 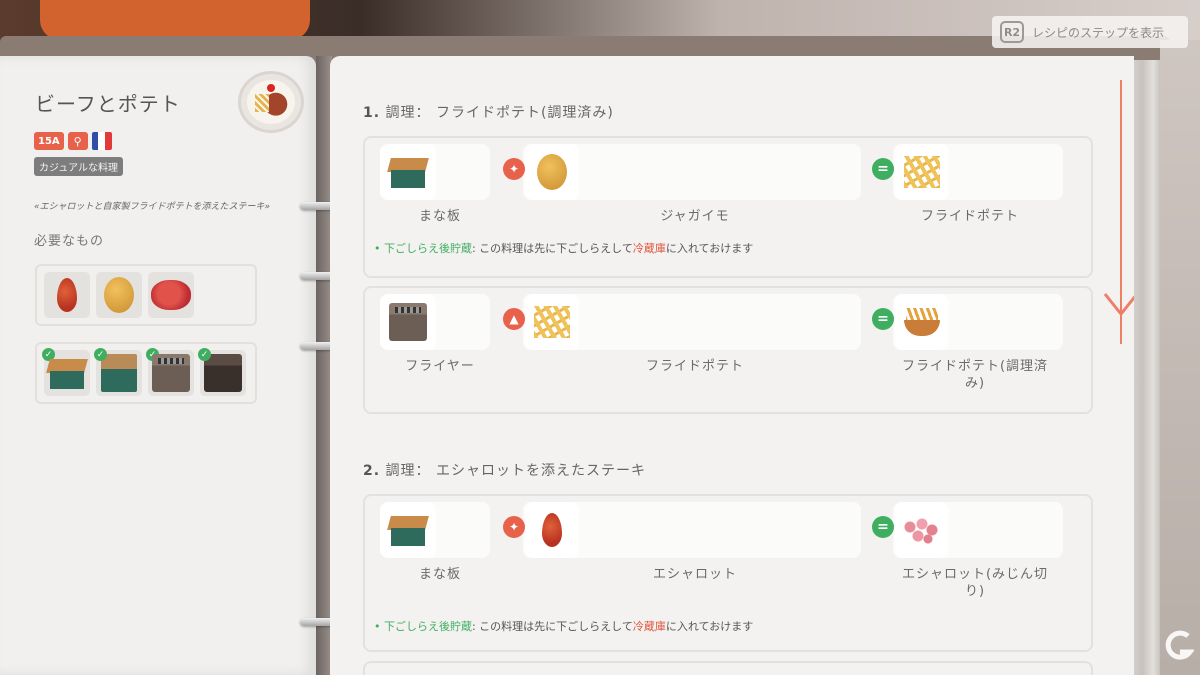 What do you see at coordinates (73, 141) in the screenshot?
I see `recipe-badges: 15A ⚲` at bounding box center [73, 141].